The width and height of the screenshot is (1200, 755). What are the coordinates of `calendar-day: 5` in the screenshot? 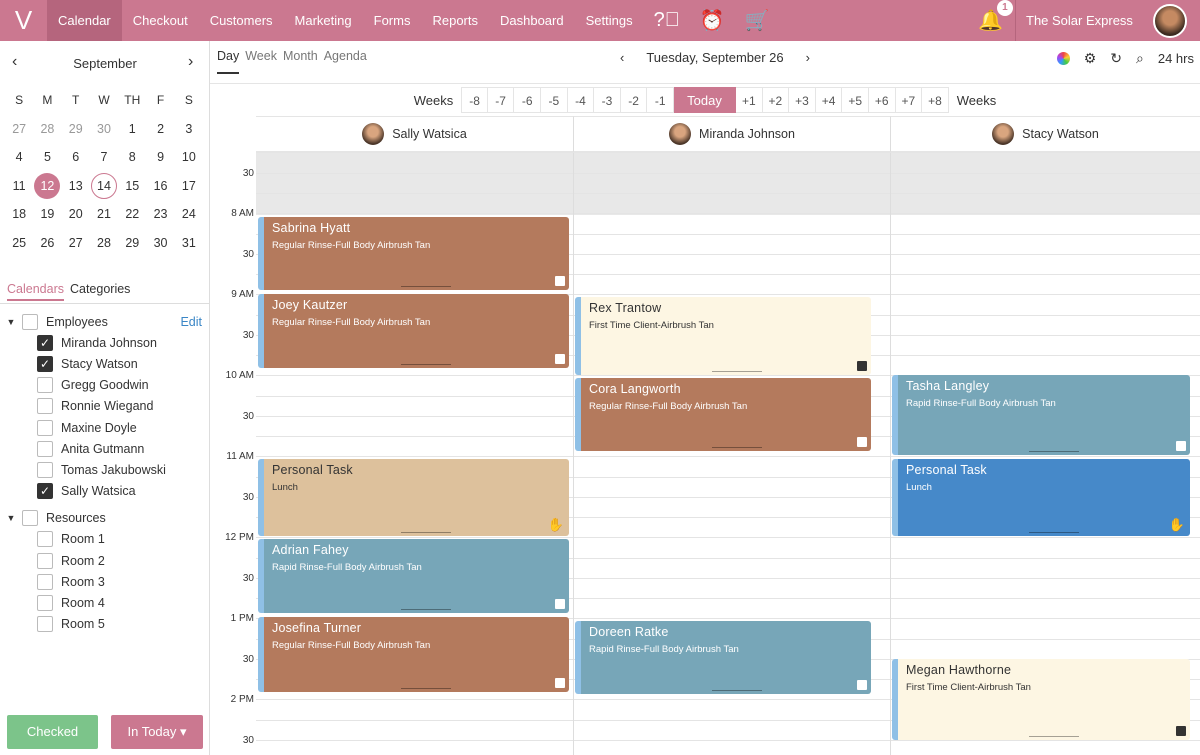 It's located at (47, 157).